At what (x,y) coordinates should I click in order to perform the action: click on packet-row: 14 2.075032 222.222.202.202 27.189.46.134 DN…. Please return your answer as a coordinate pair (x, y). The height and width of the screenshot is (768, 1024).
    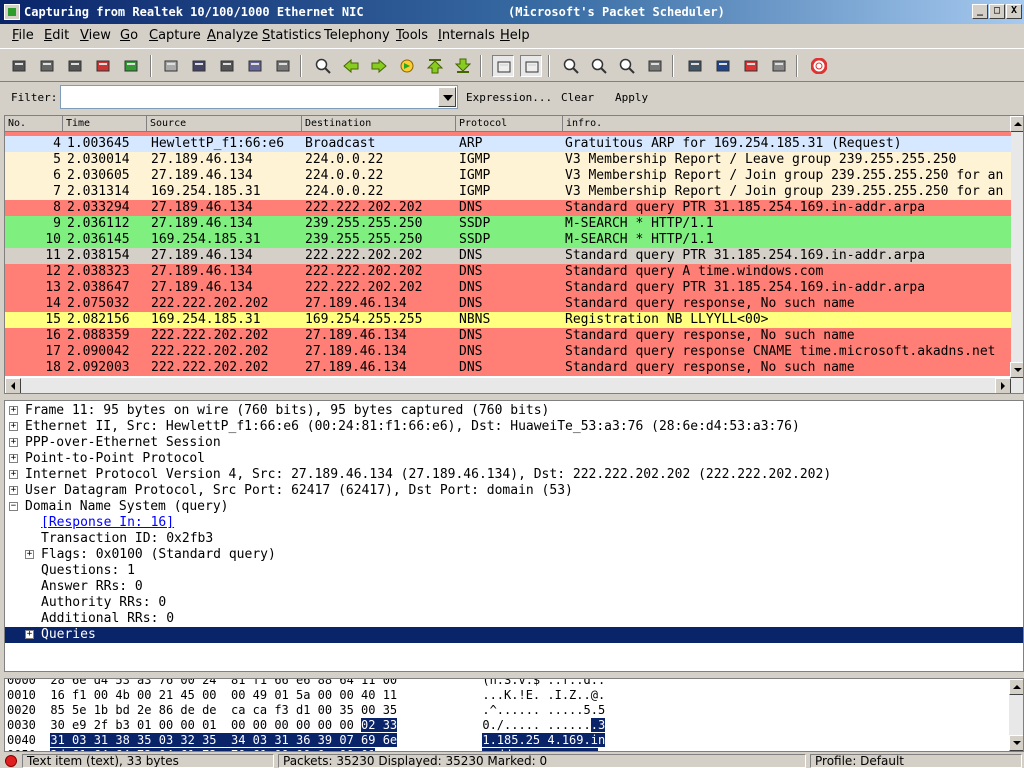
    Looking at the image, I should click on (509, 304).